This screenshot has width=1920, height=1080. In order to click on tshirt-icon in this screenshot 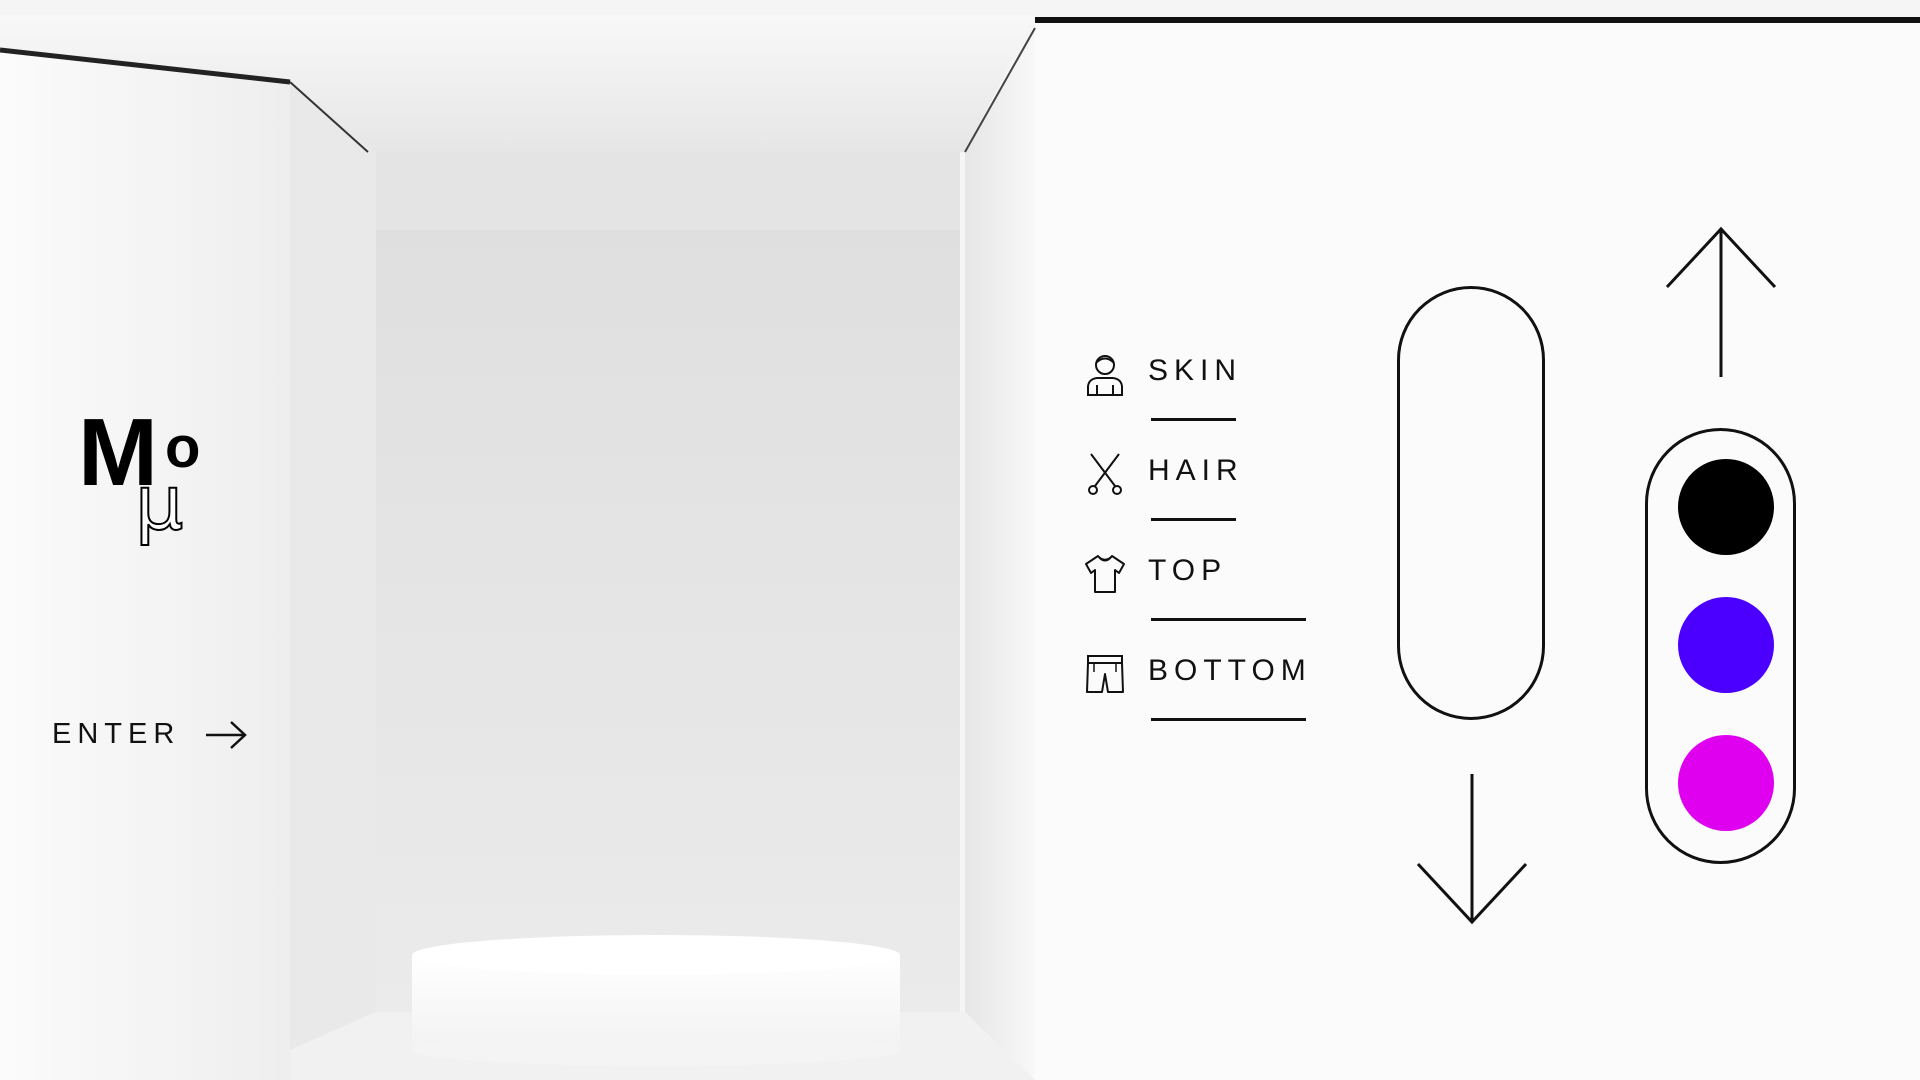, I will do `click(1105, 574)`.